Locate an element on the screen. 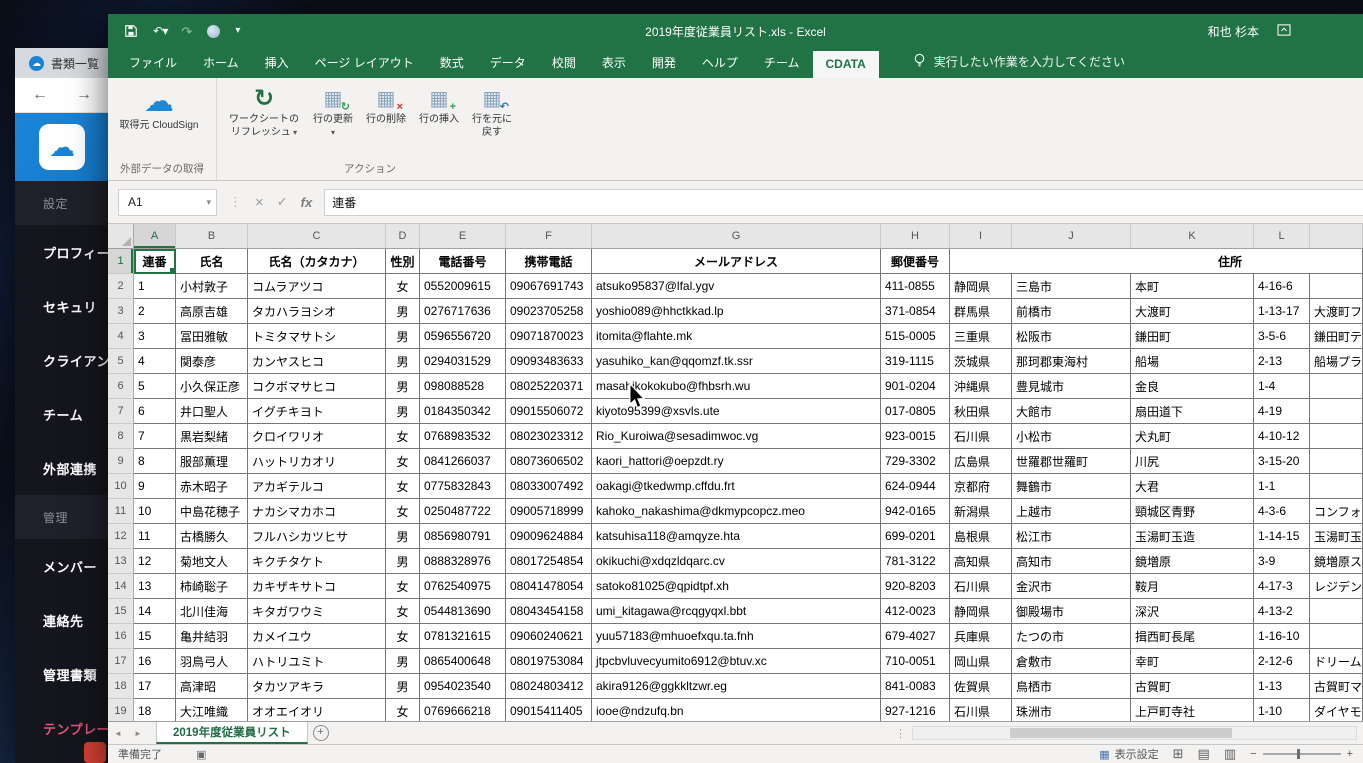 The height and width of the screenshot is (763, 1363). row-header-16: 16 is located at coordinates (121, 636).